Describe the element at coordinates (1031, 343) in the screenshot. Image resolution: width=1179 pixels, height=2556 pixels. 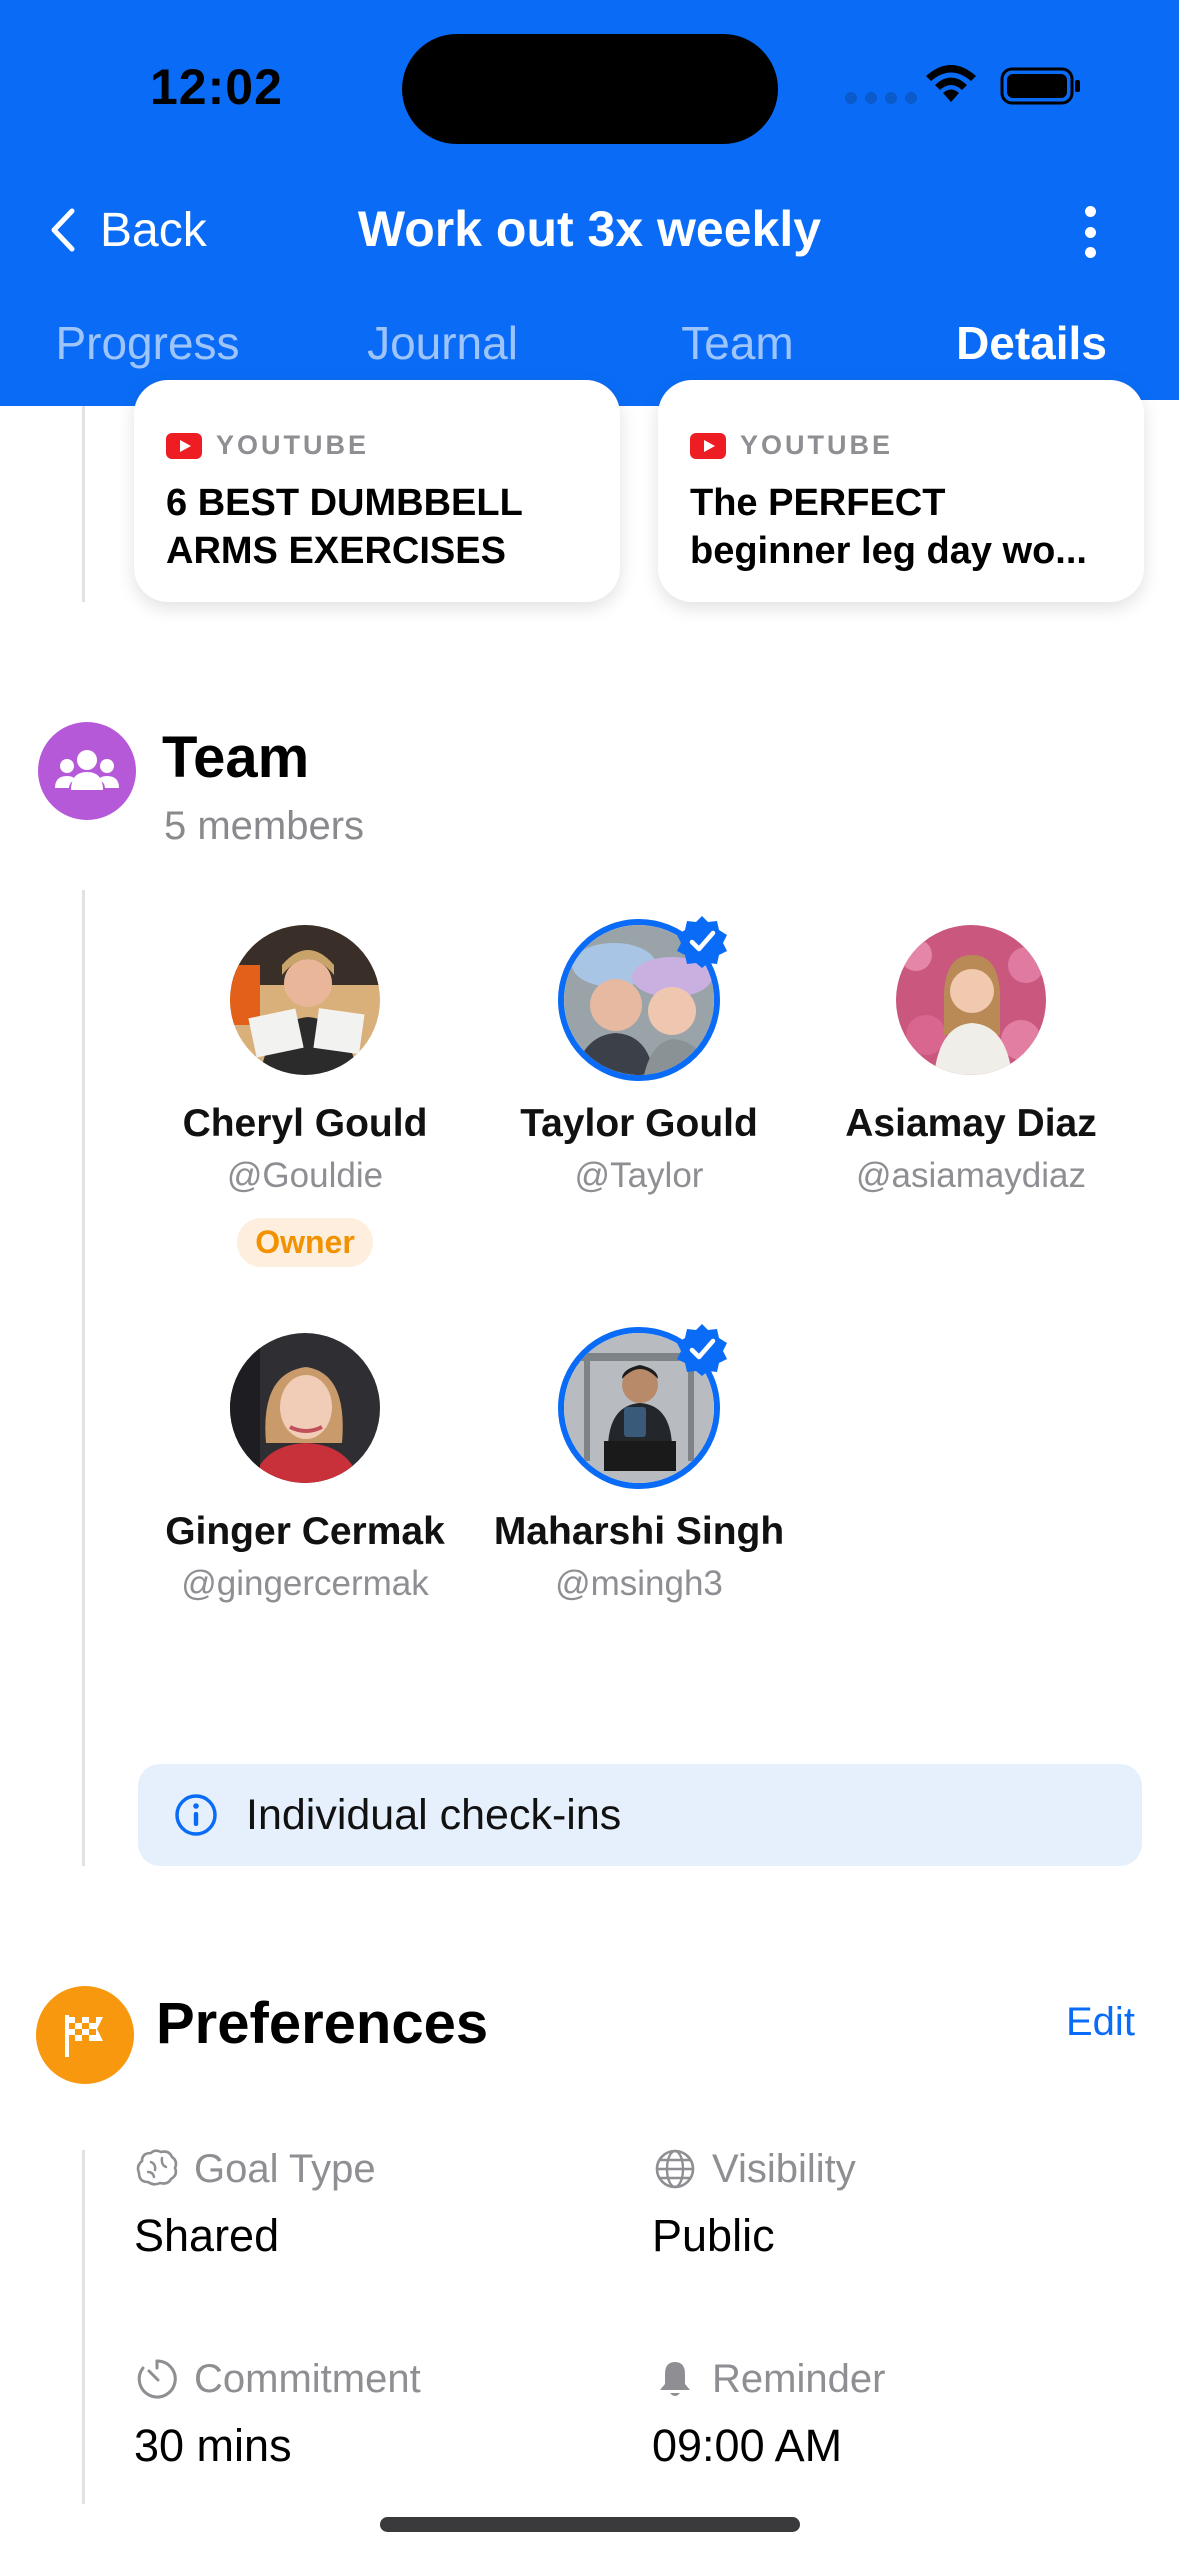
I see `tab-details: Details` at that location.